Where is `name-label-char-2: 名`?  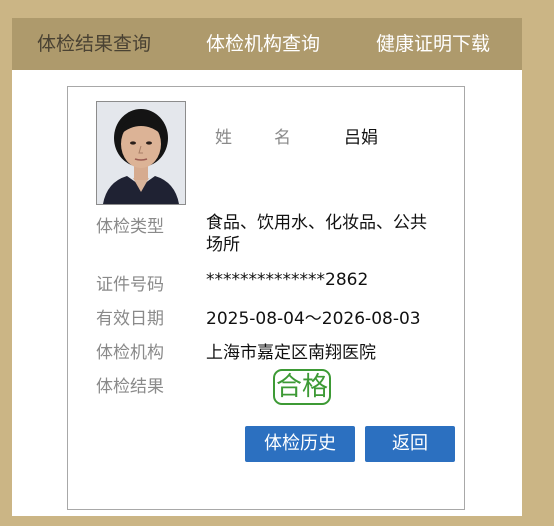 name-label-char-2: 名 is located at coordinates (282, 138).